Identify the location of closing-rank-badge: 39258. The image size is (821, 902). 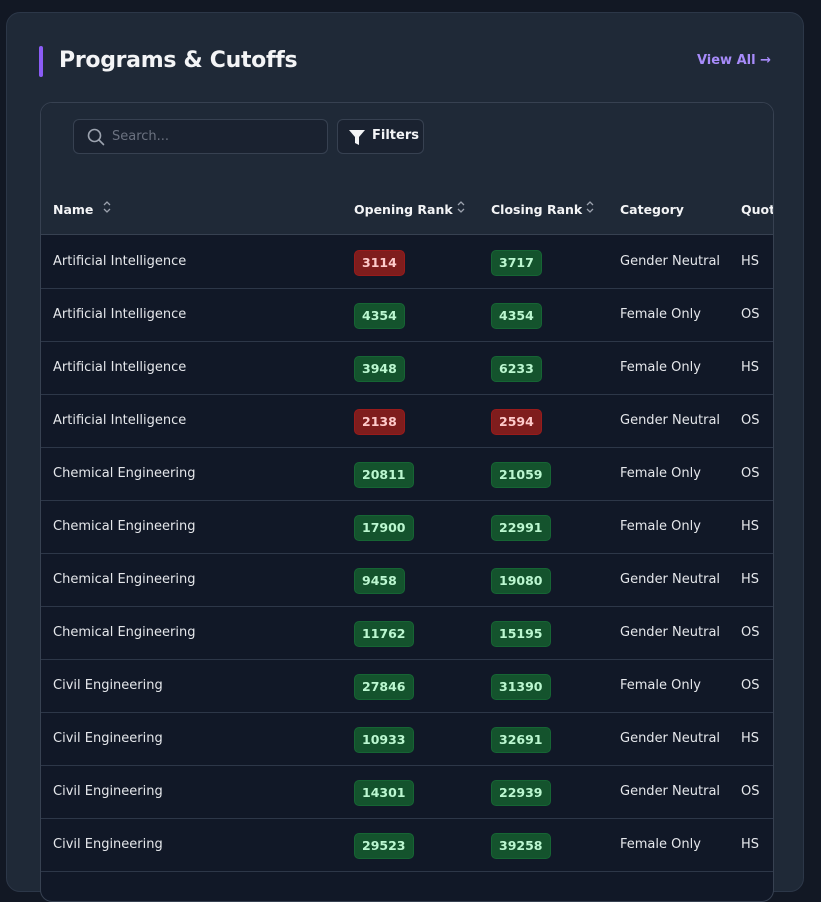
(521, 846).